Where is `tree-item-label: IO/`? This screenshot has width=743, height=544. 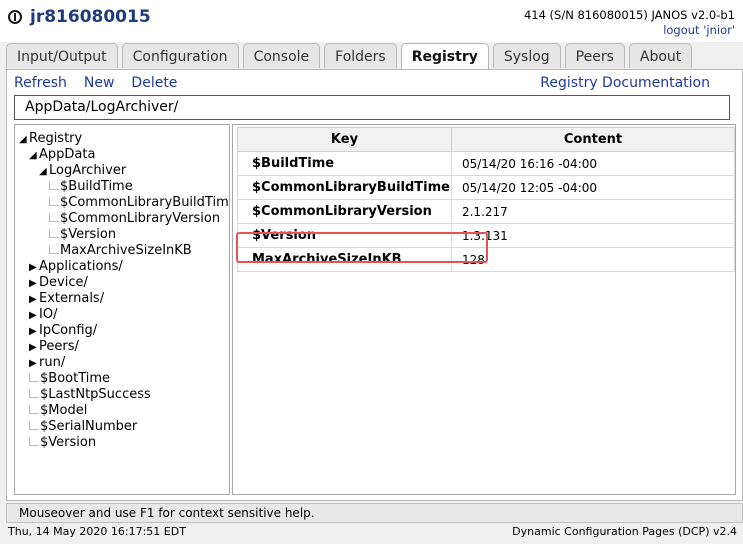 tree-item-label: IO/ is located at coordinates (48, 314).